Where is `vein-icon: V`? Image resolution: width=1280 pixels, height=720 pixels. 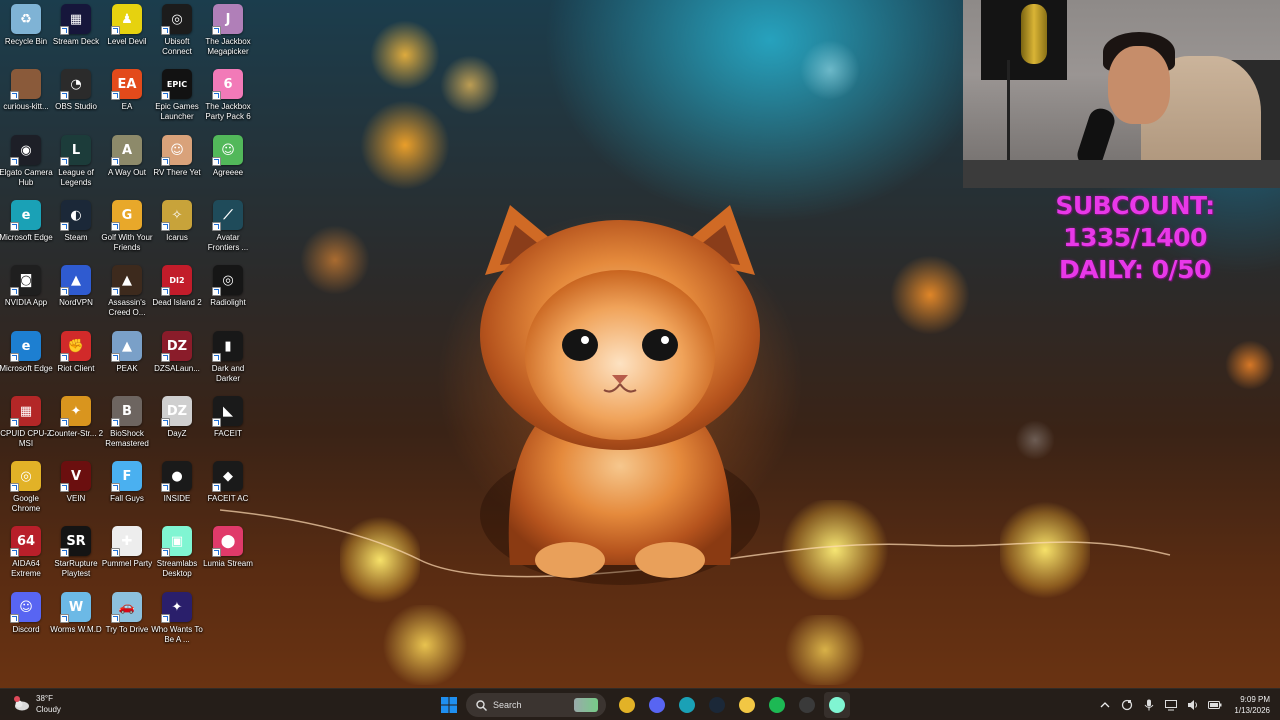
vein-icon: V is located at coordinates (75, 476).